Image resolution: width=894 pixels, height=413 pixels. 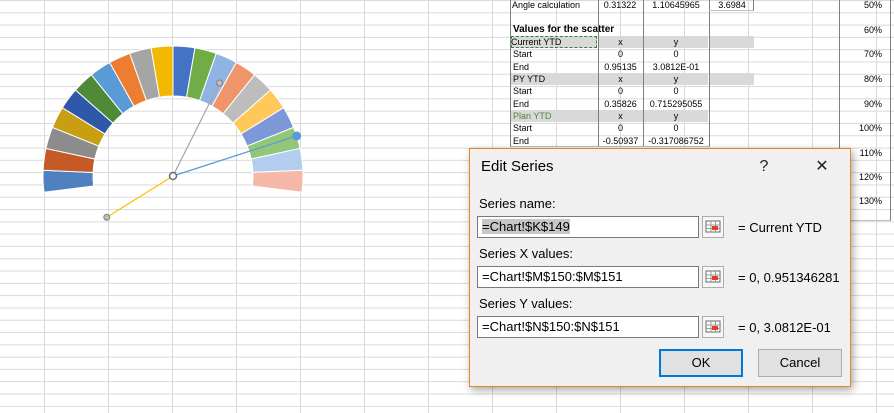 I want to click on series-name-label: Series name:, so click(x=517, y=203).